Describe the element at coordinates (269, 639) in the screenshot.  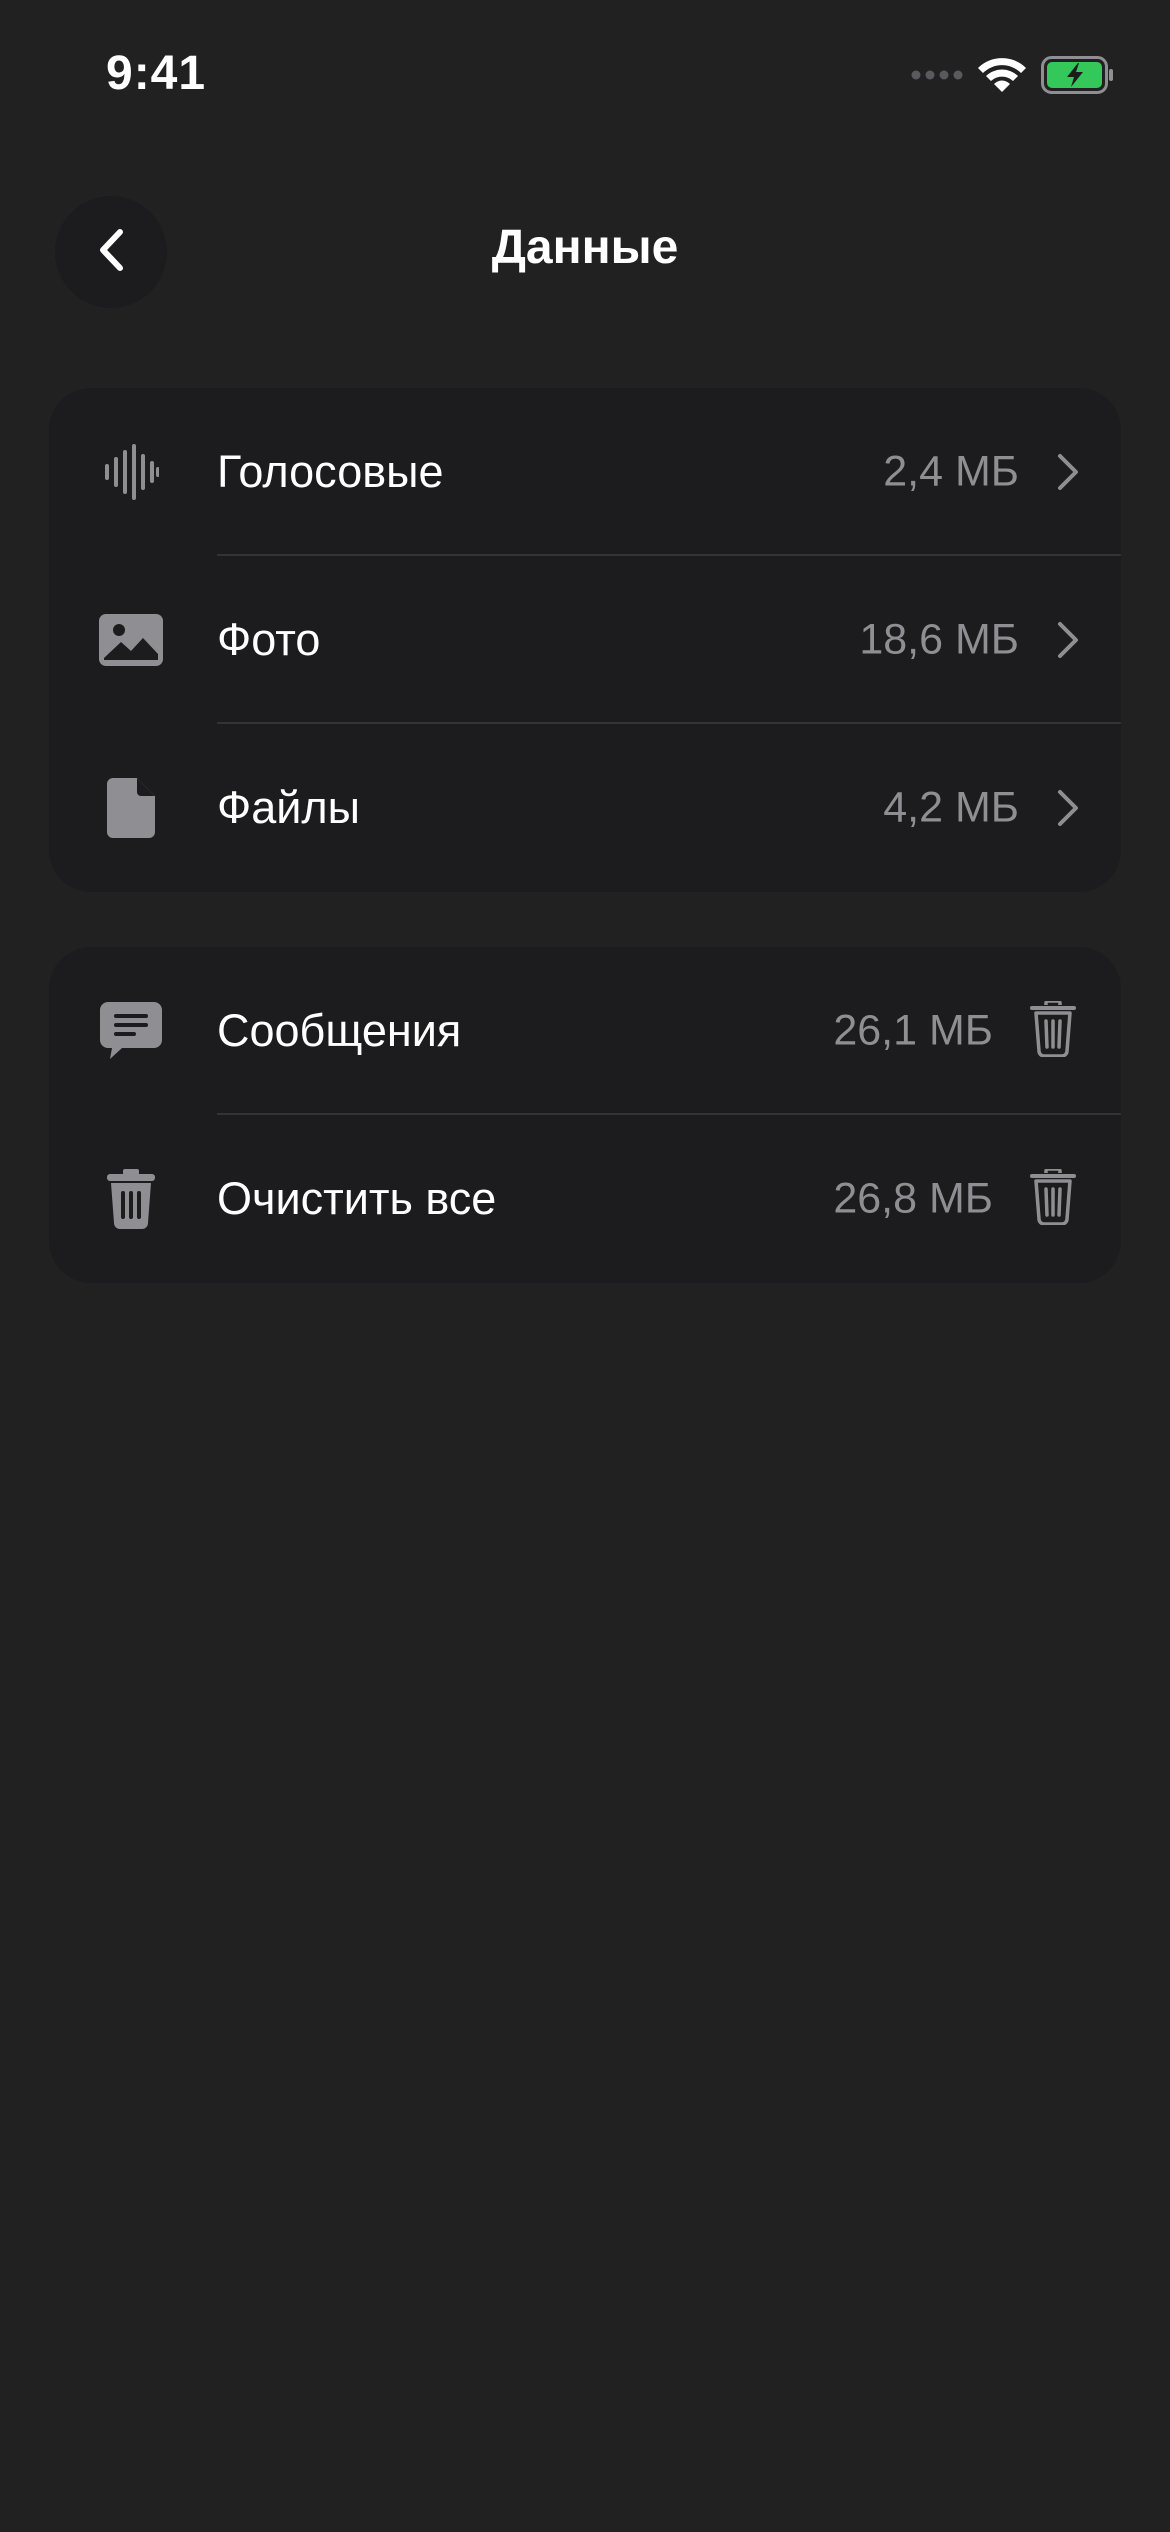
I see `row-label: Фото` at that location.